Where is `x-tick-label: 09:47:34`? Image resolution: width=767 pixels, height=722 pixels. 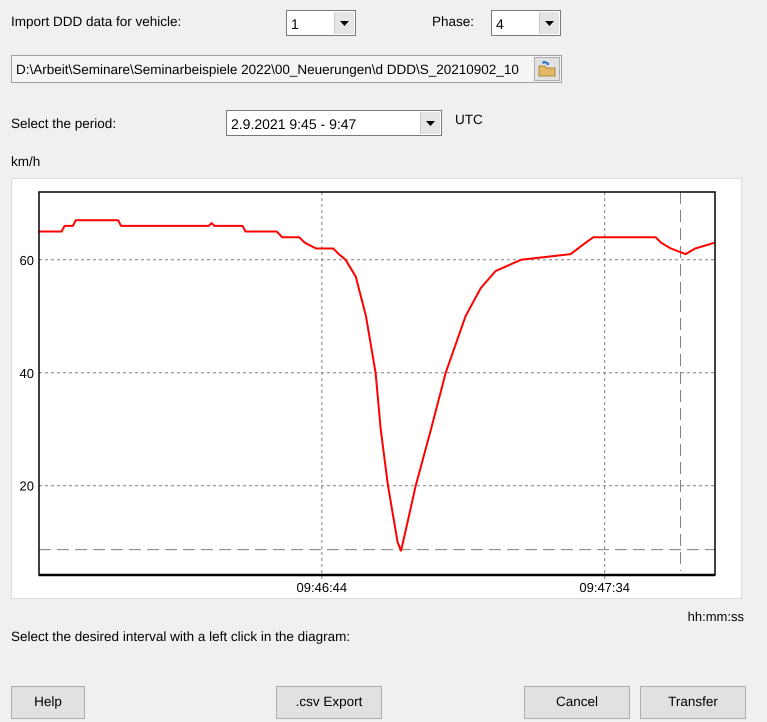 x-tick-label: 09:47:34 is located at coordinates (604, 588).